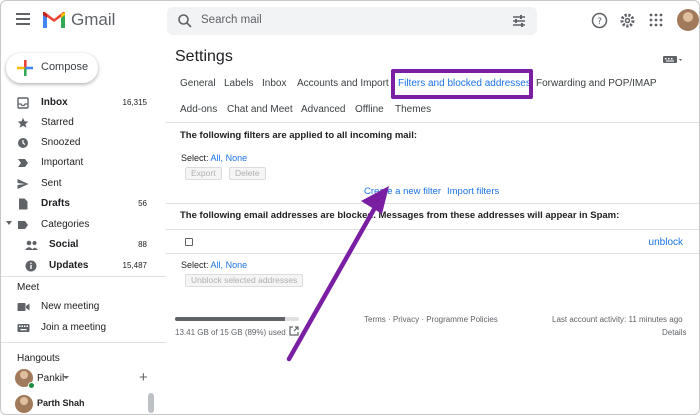 The height and width of the screenshot is (415, 700). Describe the element at coordinates (204, 56) in the screenshot. I see `page-title: Settings` at that location.